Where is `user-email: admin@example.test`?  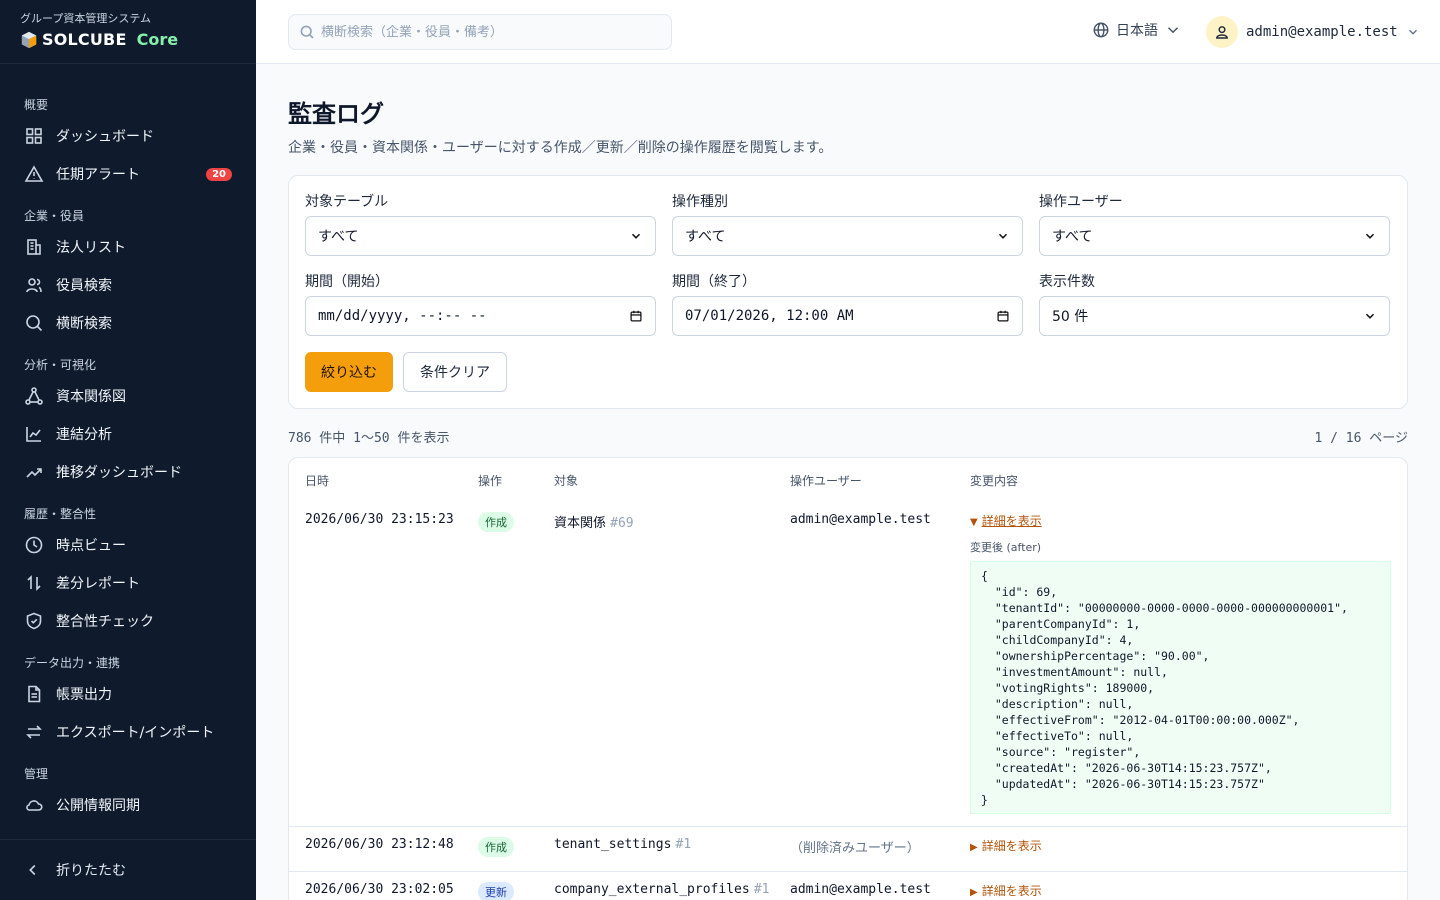 user-email: admin@example.test is located at coordinates (1322, 32).